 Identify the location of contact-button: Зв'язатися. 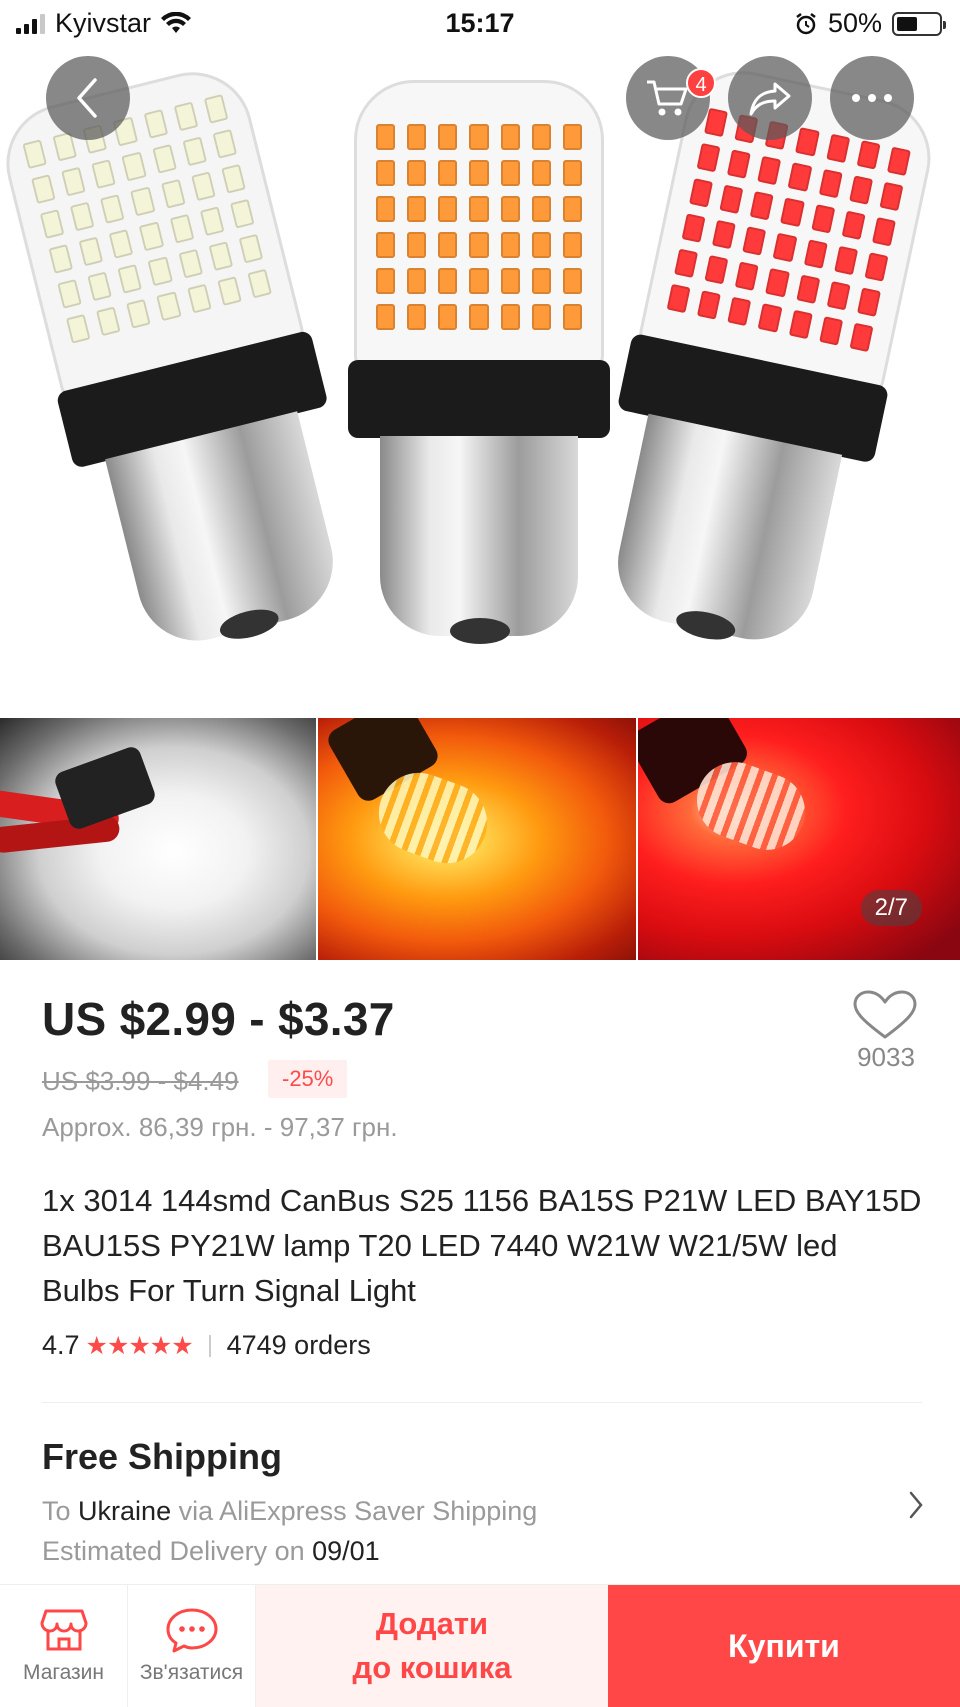
(192, 1646).